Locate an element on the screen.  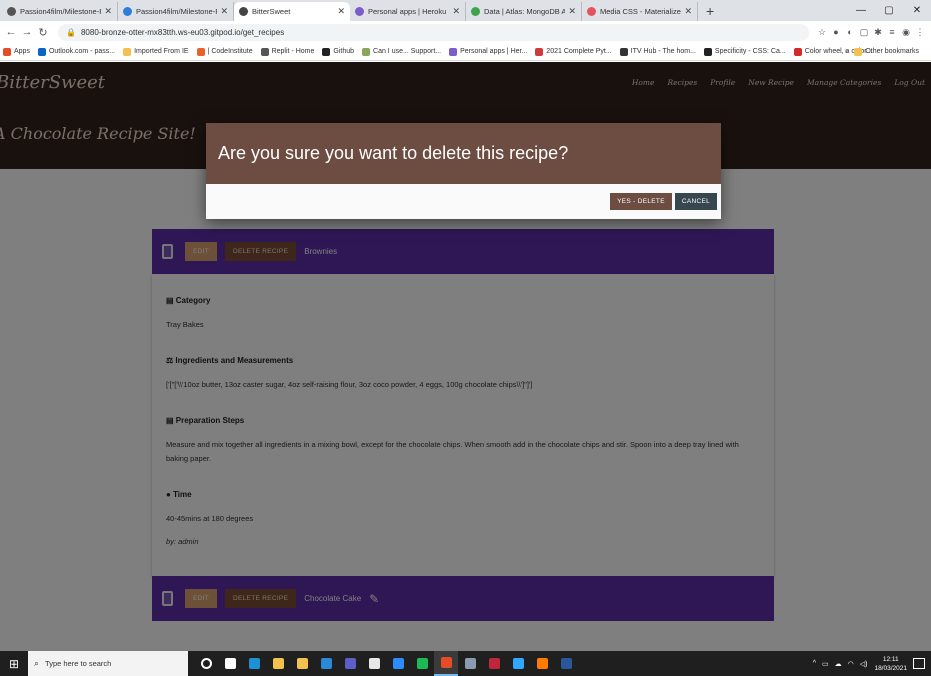
taskbar-app-zoom is located at coordinates (398, 663).